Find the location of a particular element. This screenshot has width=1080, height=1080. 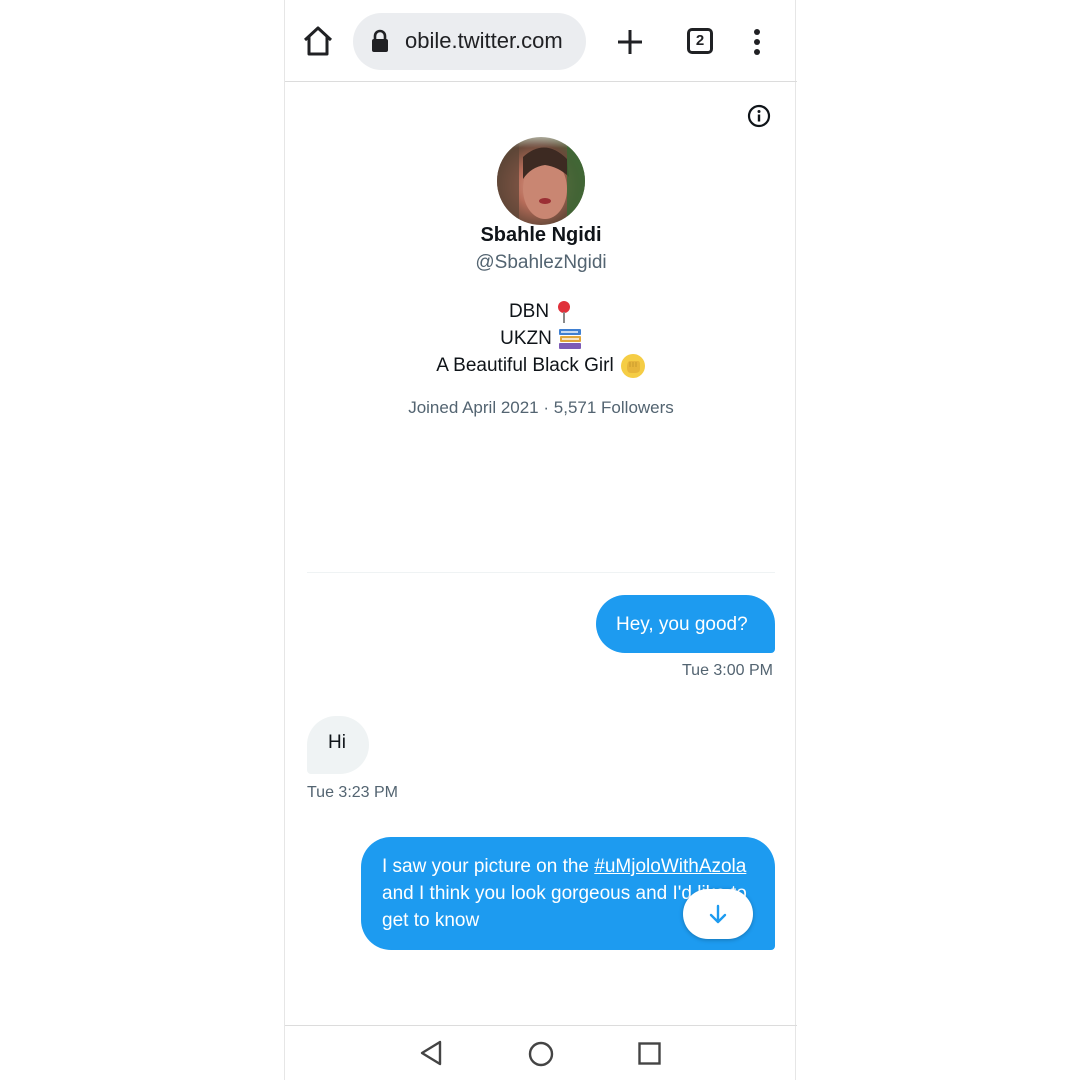

home-circle-icon is located at coordinates (541, 1054).